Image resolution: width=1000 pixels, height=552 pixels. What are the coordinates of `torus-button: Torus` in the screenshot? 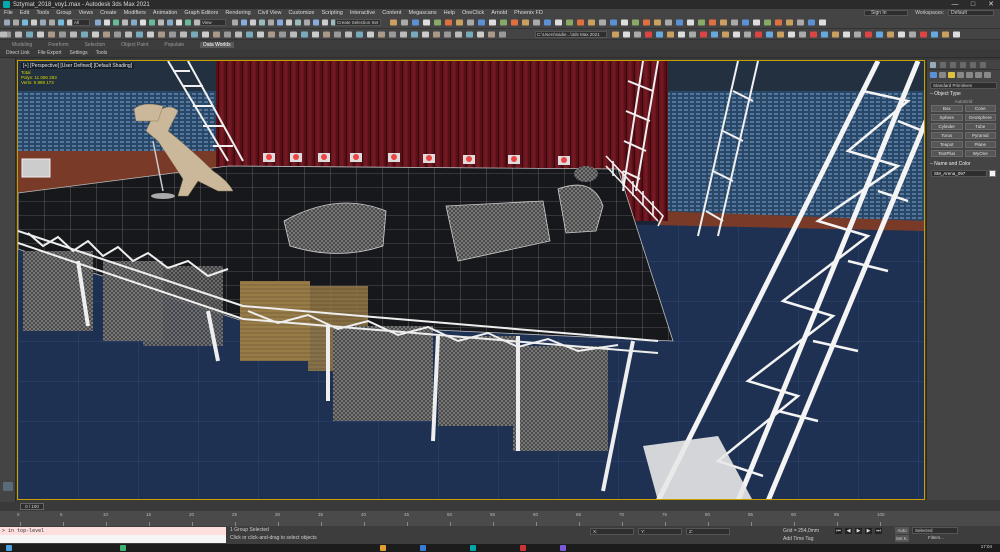 It's located at (947, 135).